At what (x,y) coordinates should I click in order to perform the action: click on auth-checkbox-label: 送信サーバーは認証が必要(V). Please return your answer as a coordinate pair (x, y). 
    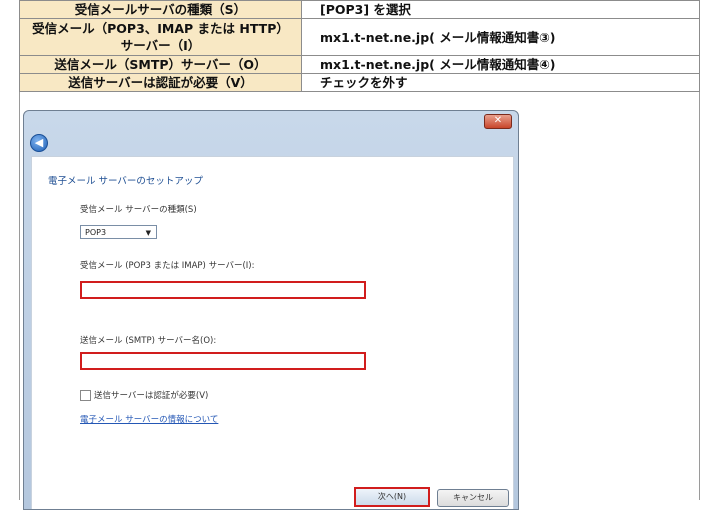
    Looking at the image, I should click on (151, 396).